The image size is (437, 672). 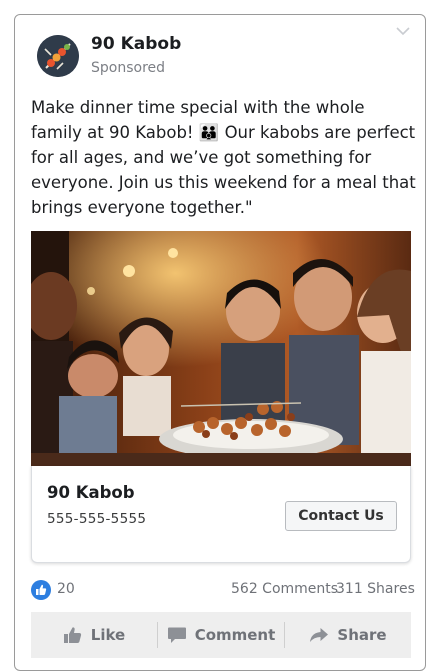 I want to click on sponsored-label: Sponsored, so click(x=128, y=68).